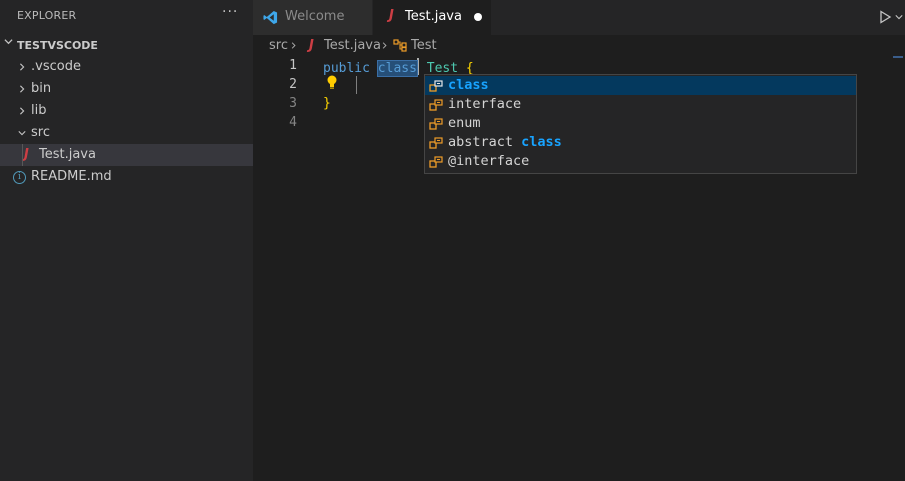  What do you see at coordinates (346, 68) in the screenshot?
I see `keyword-token: public` at bounding box center [346, 68].